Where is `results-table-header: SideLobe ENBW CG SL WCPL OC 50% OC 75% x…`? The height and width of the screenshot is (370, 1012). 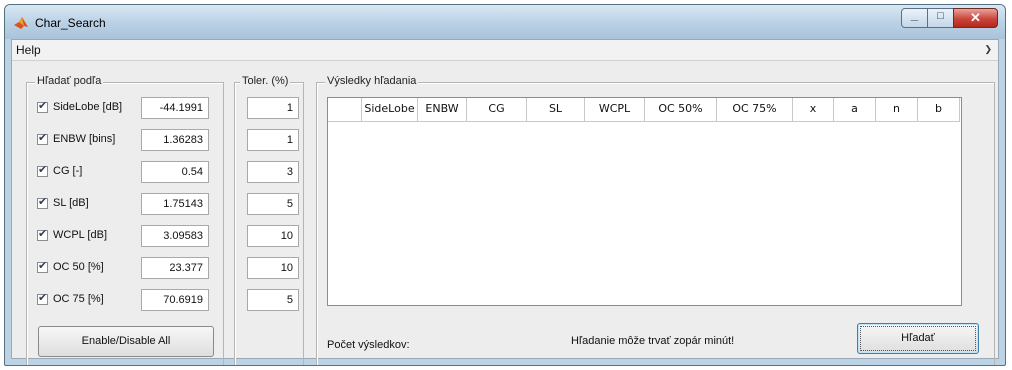 results-table-header: SideLobe ENBW CG SL WCPL OC 50% OC 75% x… is located at coordinates (644, 110).